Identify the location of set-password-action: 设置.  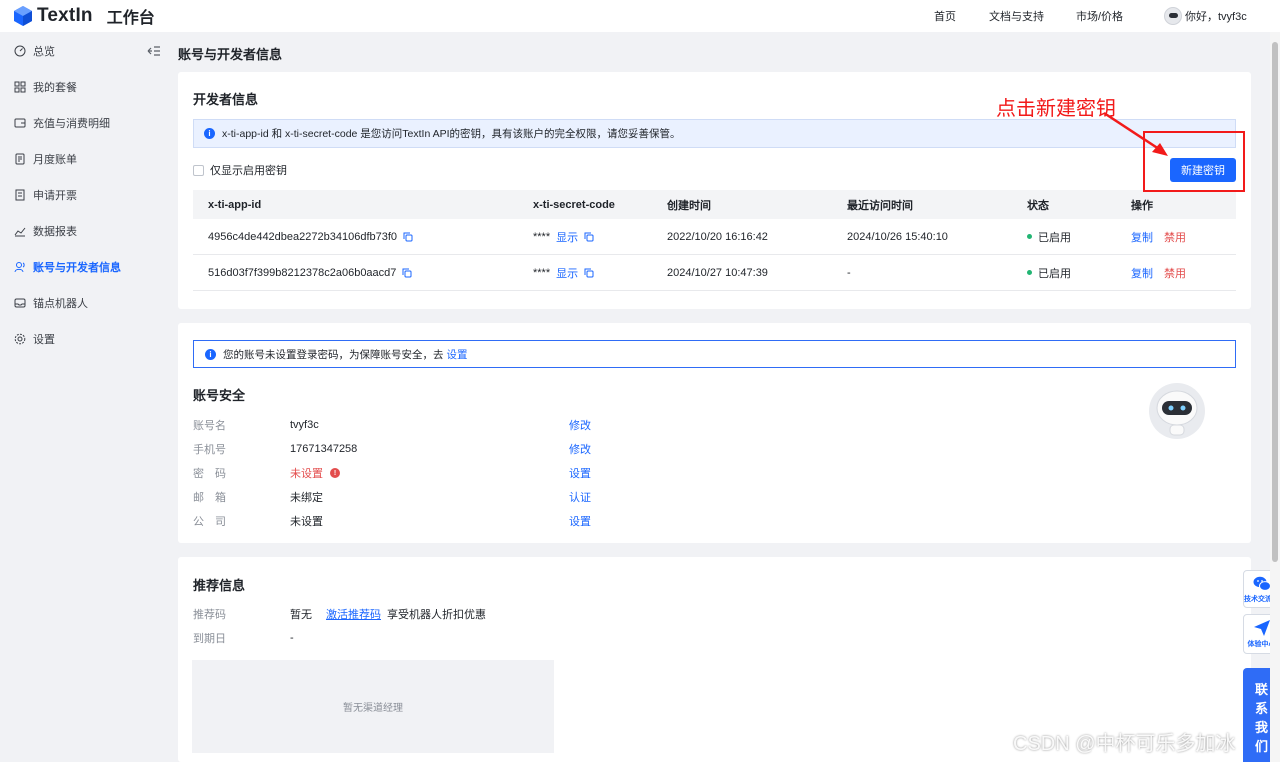
(580, 473).